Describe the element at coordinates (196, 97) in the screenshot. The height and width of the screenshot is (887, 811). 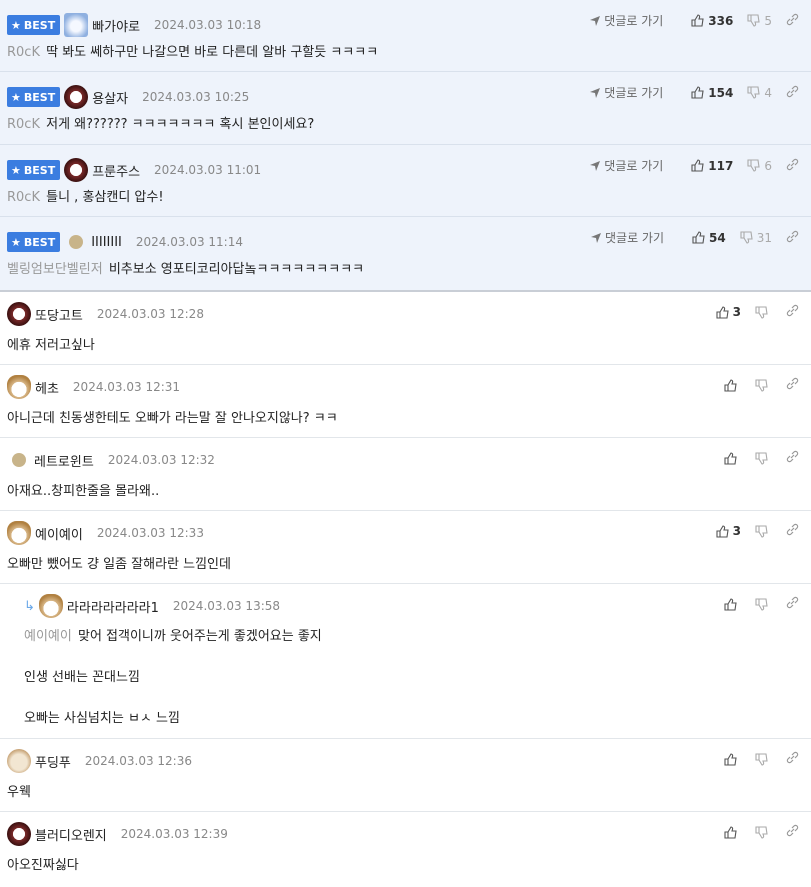
I see `comment-date: 2024.03.03 10:25` at that location.